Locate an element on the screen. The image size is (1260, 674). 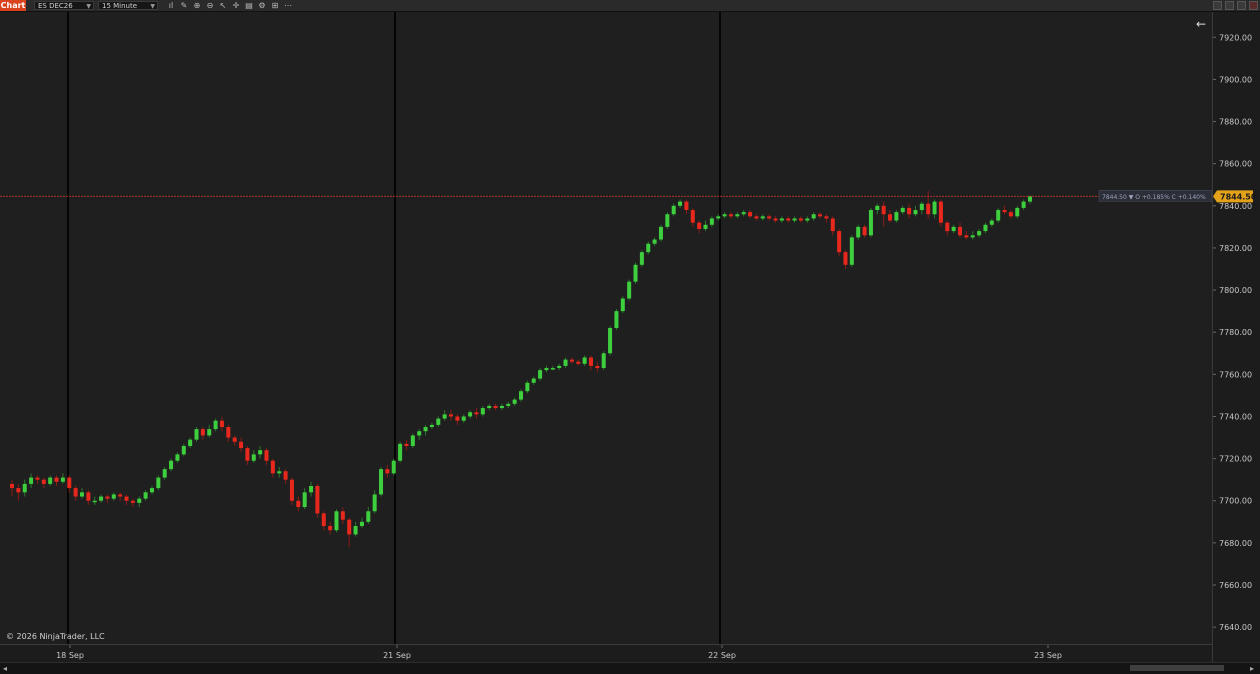
close-icon is located at coordinates (1253, 5).